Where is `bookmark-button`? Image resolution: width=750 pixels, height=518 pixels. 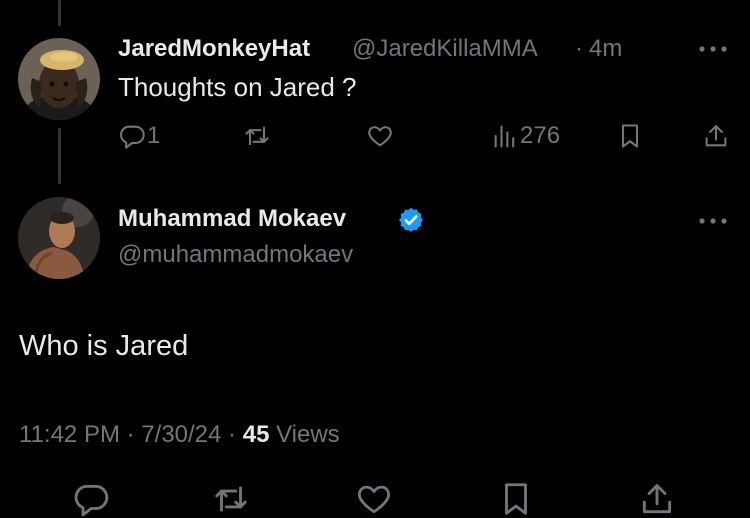
bookmark-button is located at coordinates (630, 136).